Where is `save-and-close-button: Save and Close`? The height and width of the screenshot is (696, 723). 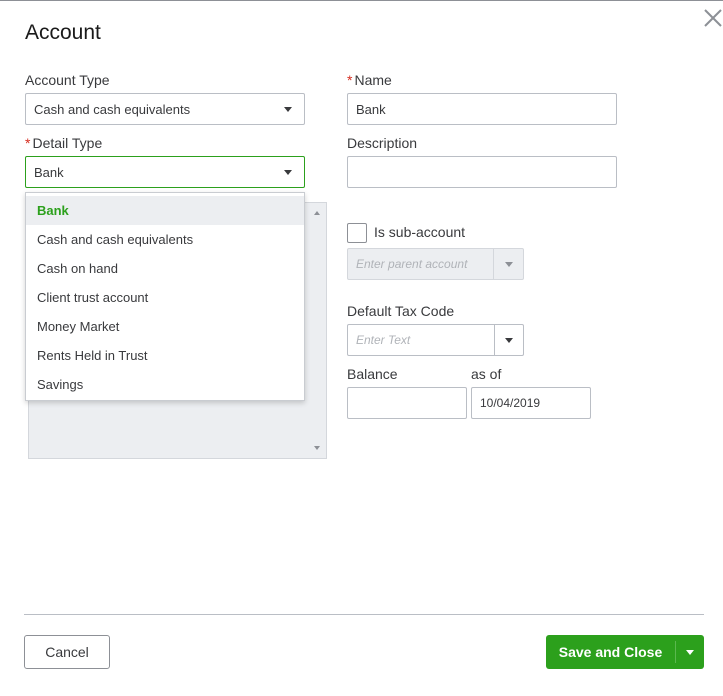 save-and-close-button: Save and Close is located at coordinates (610, 652).